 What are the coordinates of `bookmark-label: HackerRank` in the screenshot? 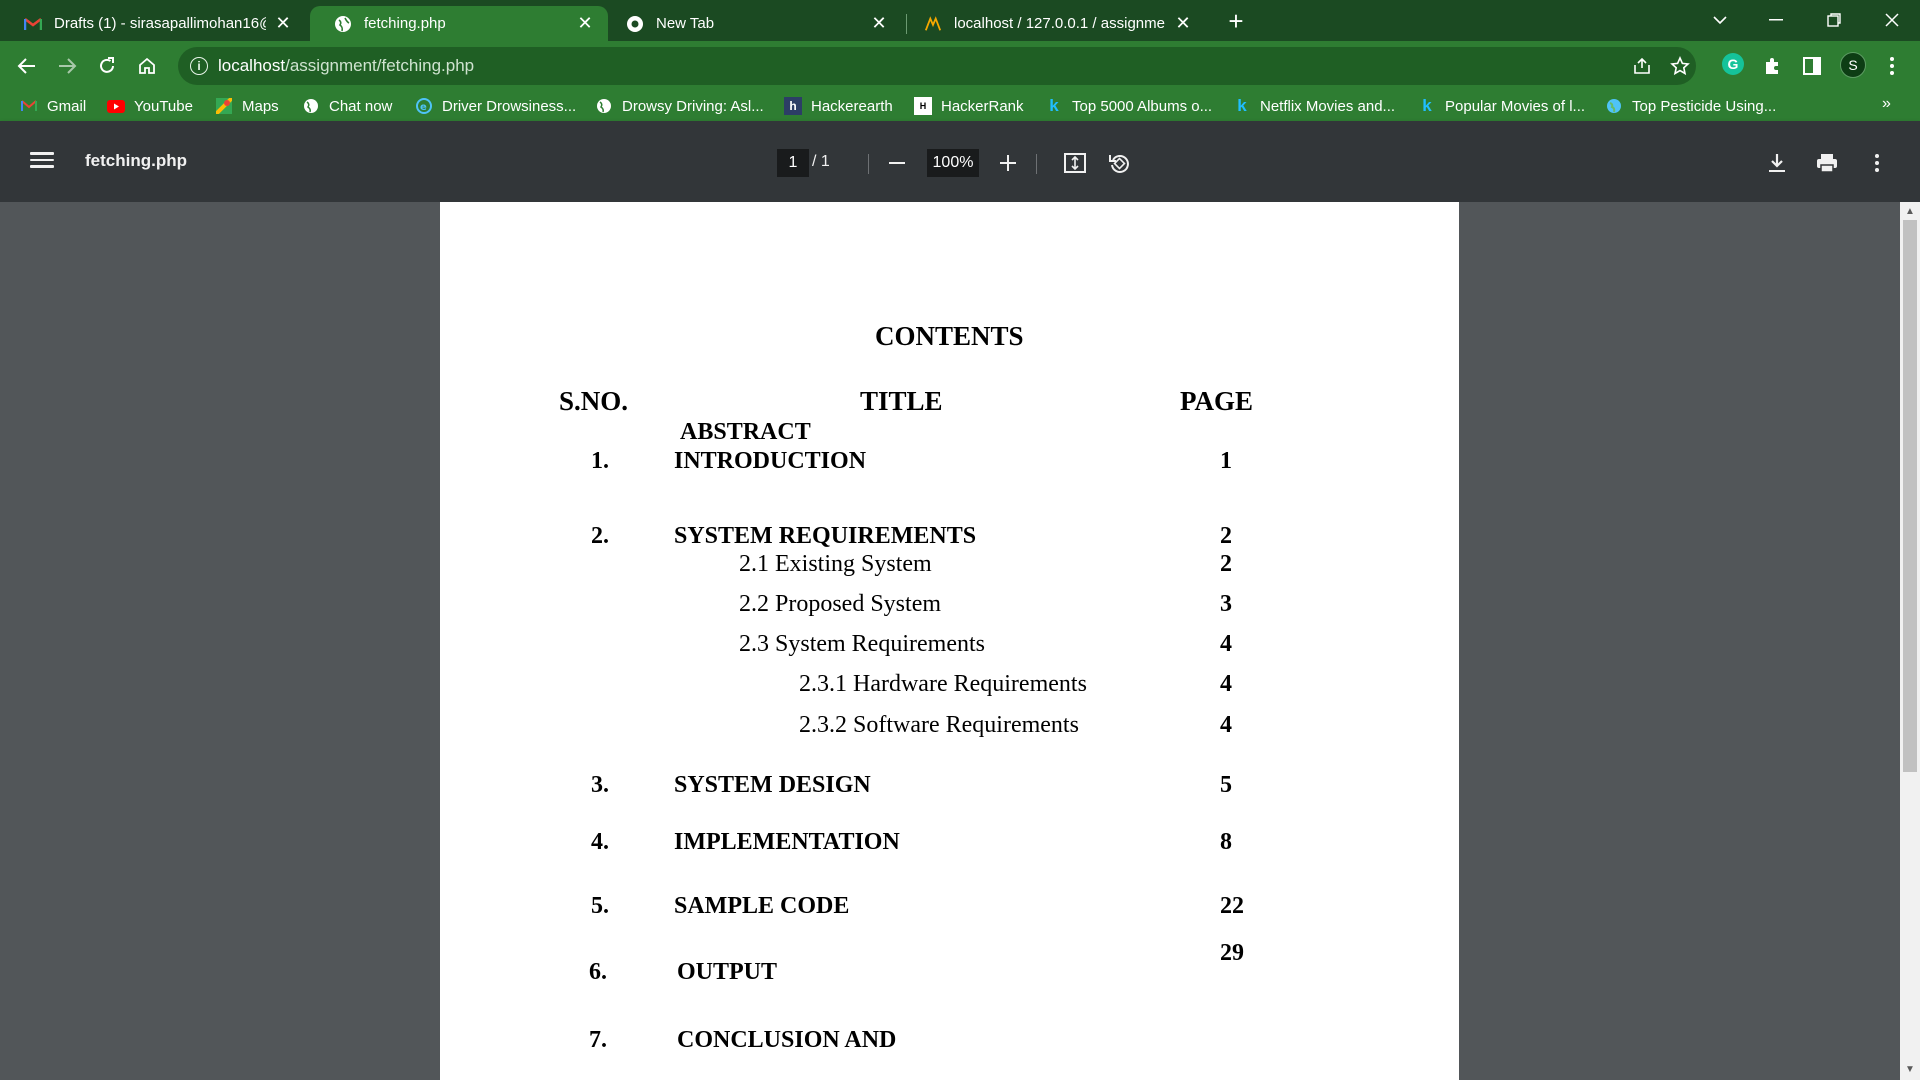 It's located at (982, 106).